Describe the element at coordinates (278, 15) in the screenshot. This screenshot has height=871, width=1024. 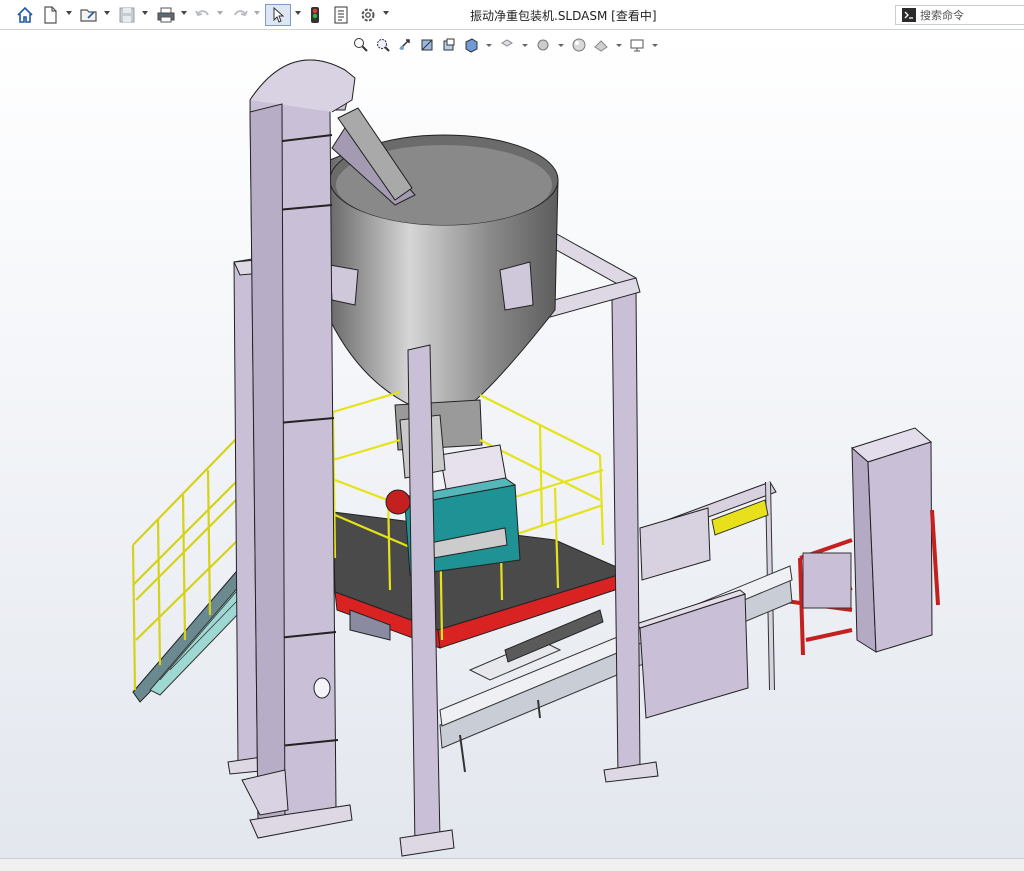
I see `select-cursor-icon` at that location.